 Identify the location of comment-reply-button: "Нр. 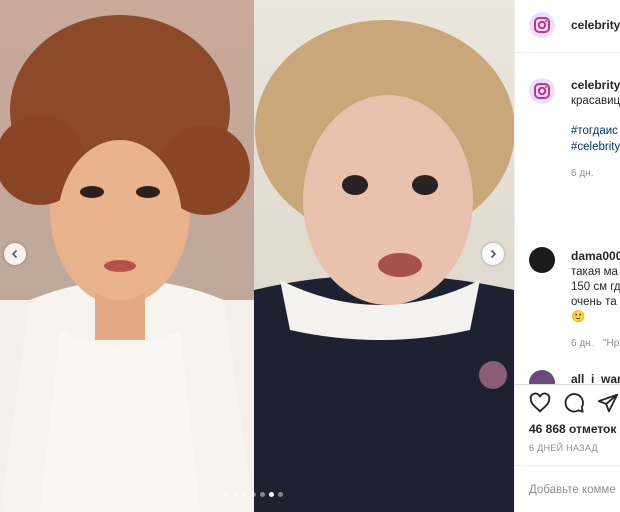
(611, 343).